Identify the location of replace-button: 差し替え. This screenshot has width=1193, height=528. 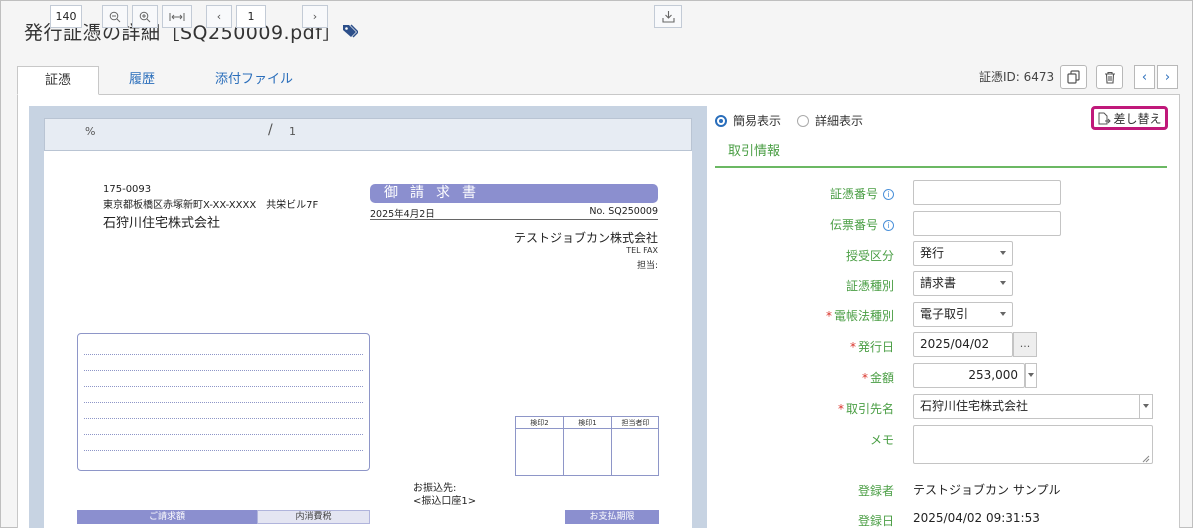
(1129, 118).